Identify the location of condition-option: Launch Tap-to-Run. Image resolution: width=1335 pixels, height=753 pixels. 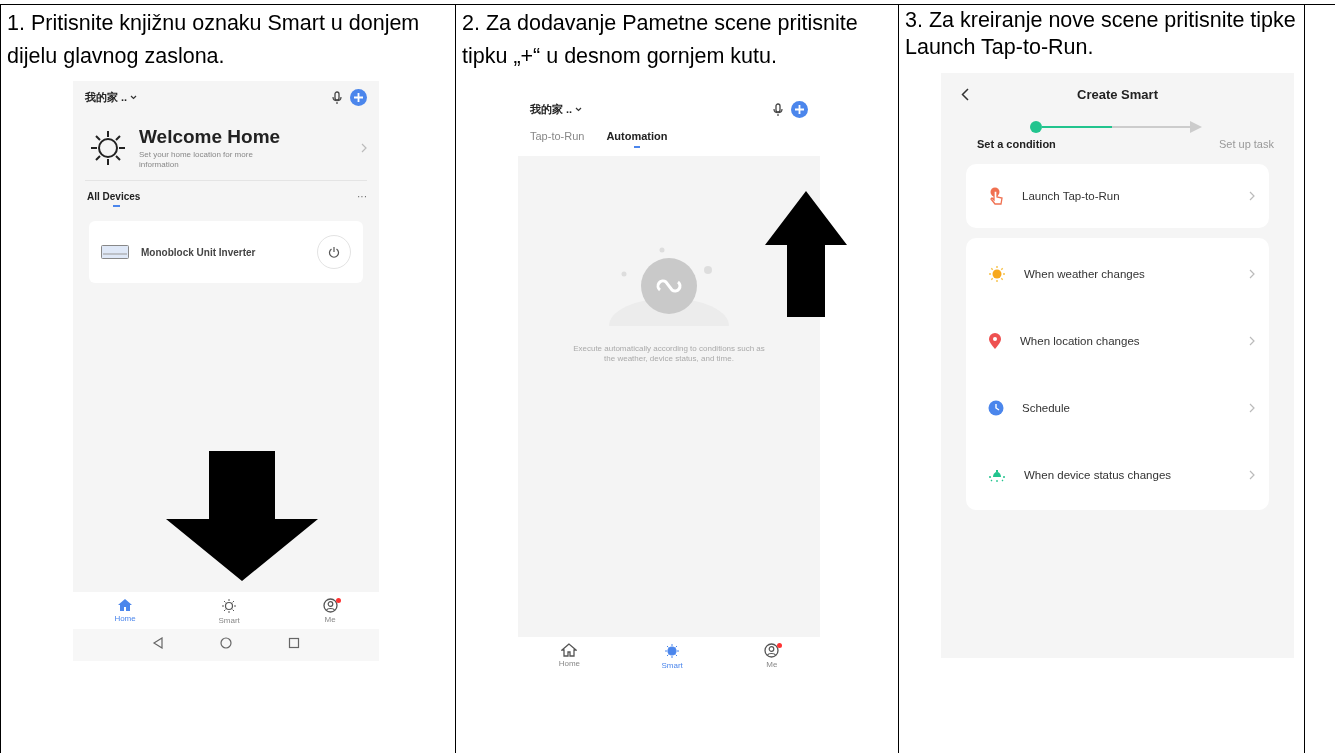
(1117, 196).